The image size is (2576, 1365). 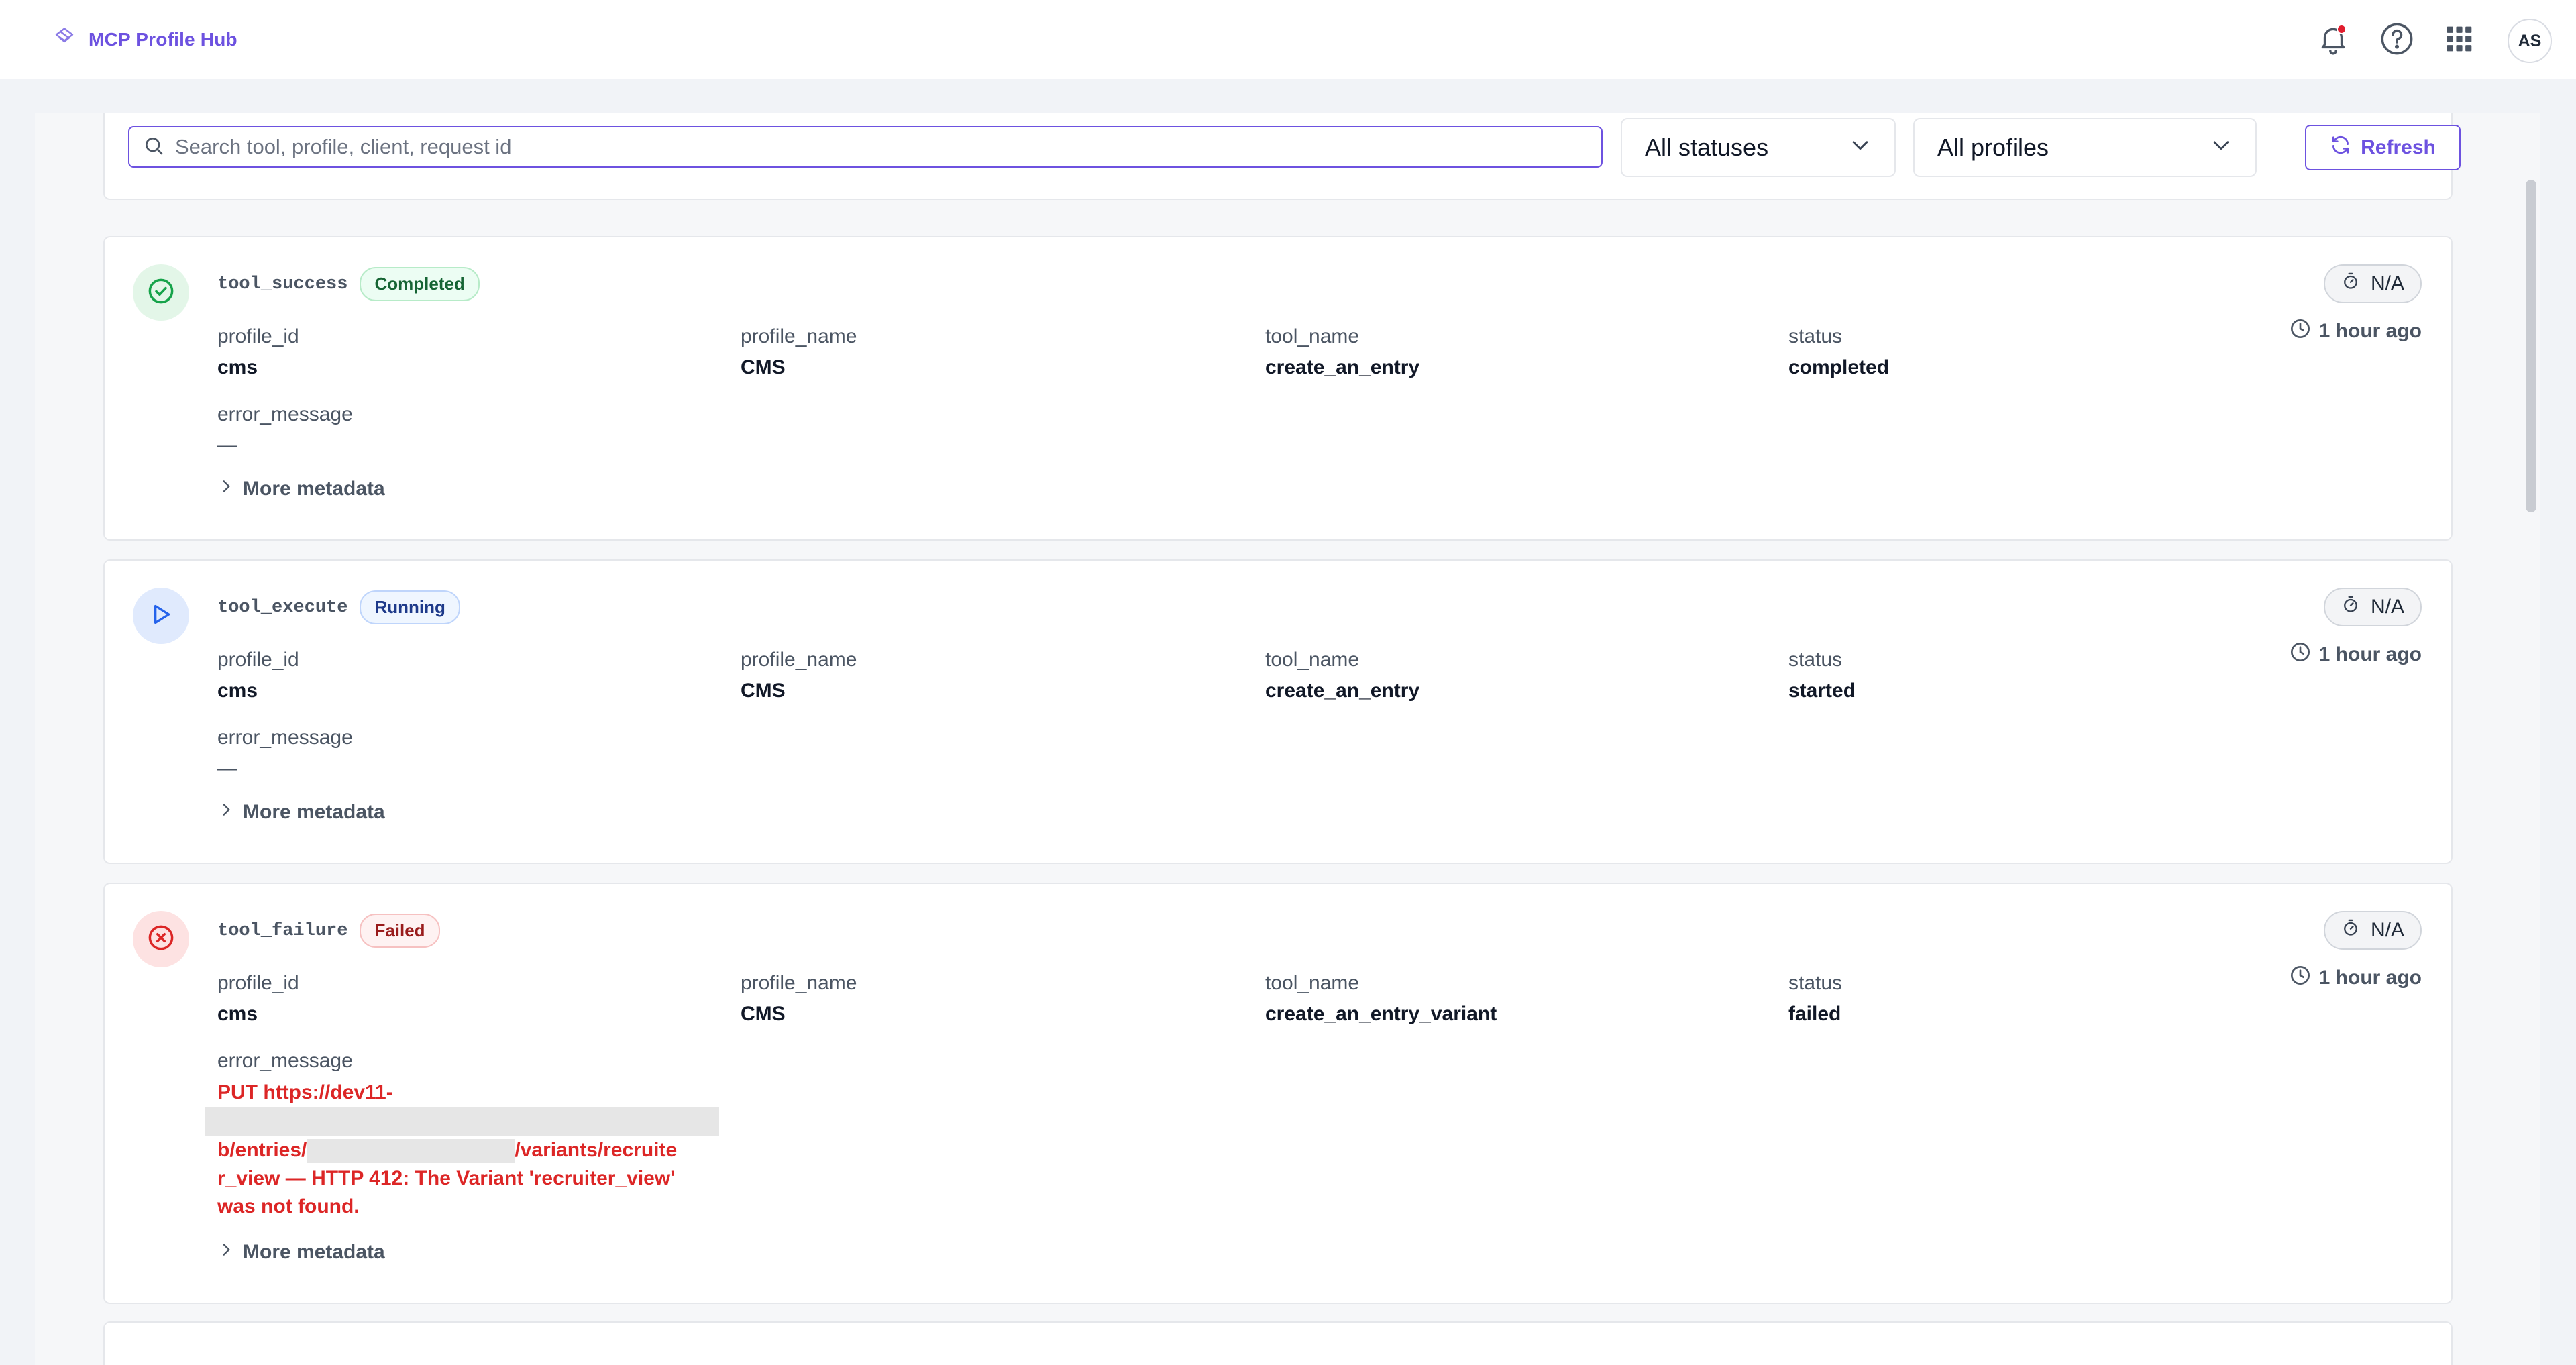 I want to click on profile-filter-value: All profiles, so click(x=1993, y=147).